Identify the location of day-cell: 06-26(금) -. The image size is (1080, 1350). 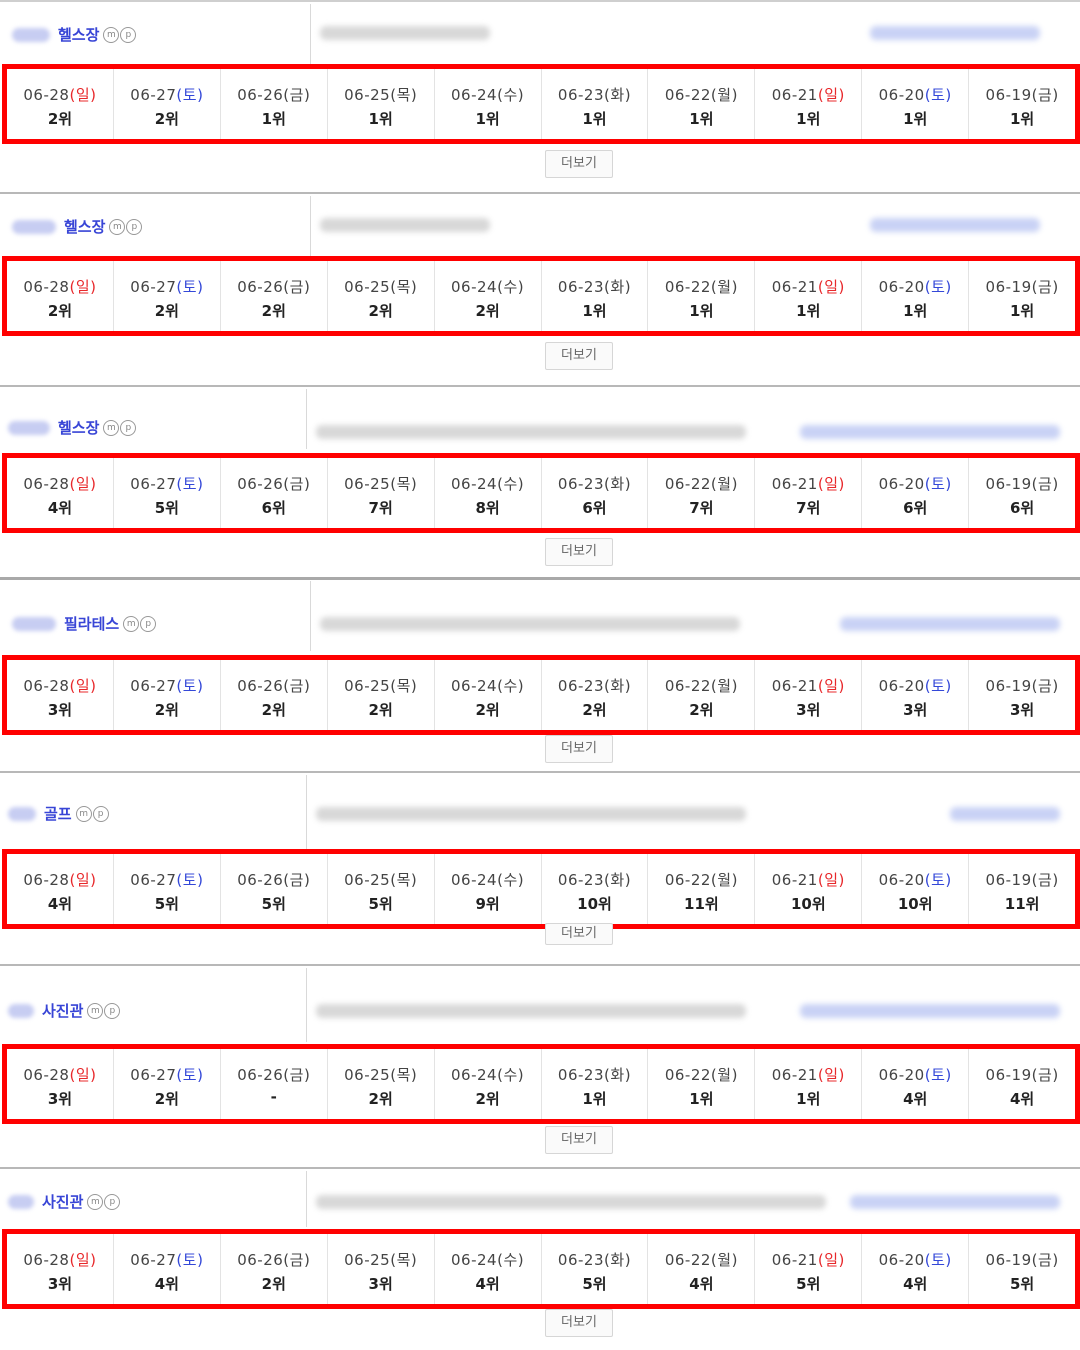
(274, 1084).